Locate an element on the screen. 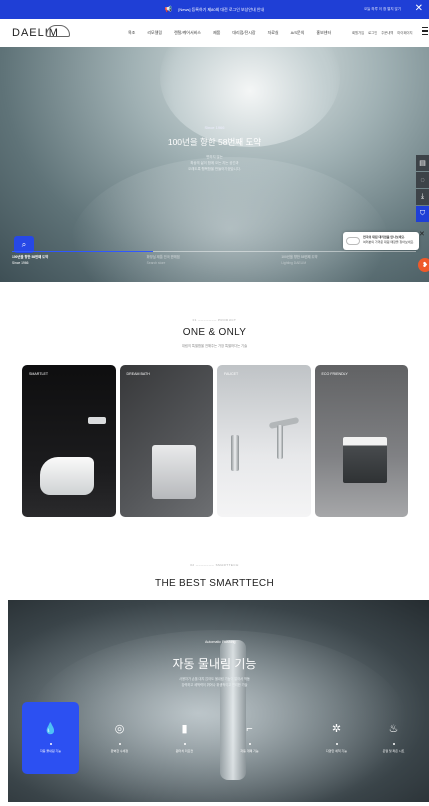  gear-icon: ✲ is located at coordinates (336, 729).